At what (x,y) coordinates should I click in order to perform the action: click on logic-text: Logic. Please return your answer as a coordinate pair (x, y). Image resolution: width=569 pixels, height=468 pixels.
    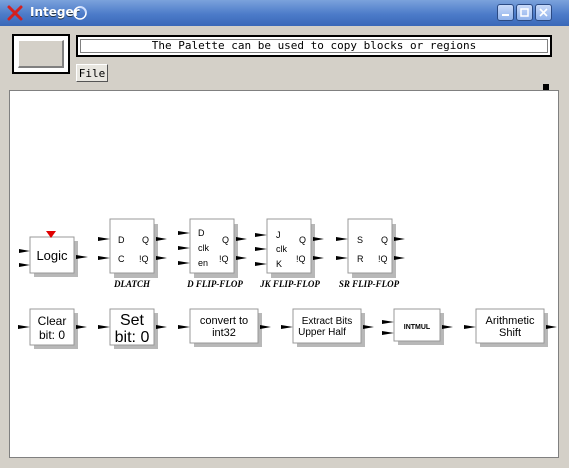
    Looking at the image, I should click on (52, 255).